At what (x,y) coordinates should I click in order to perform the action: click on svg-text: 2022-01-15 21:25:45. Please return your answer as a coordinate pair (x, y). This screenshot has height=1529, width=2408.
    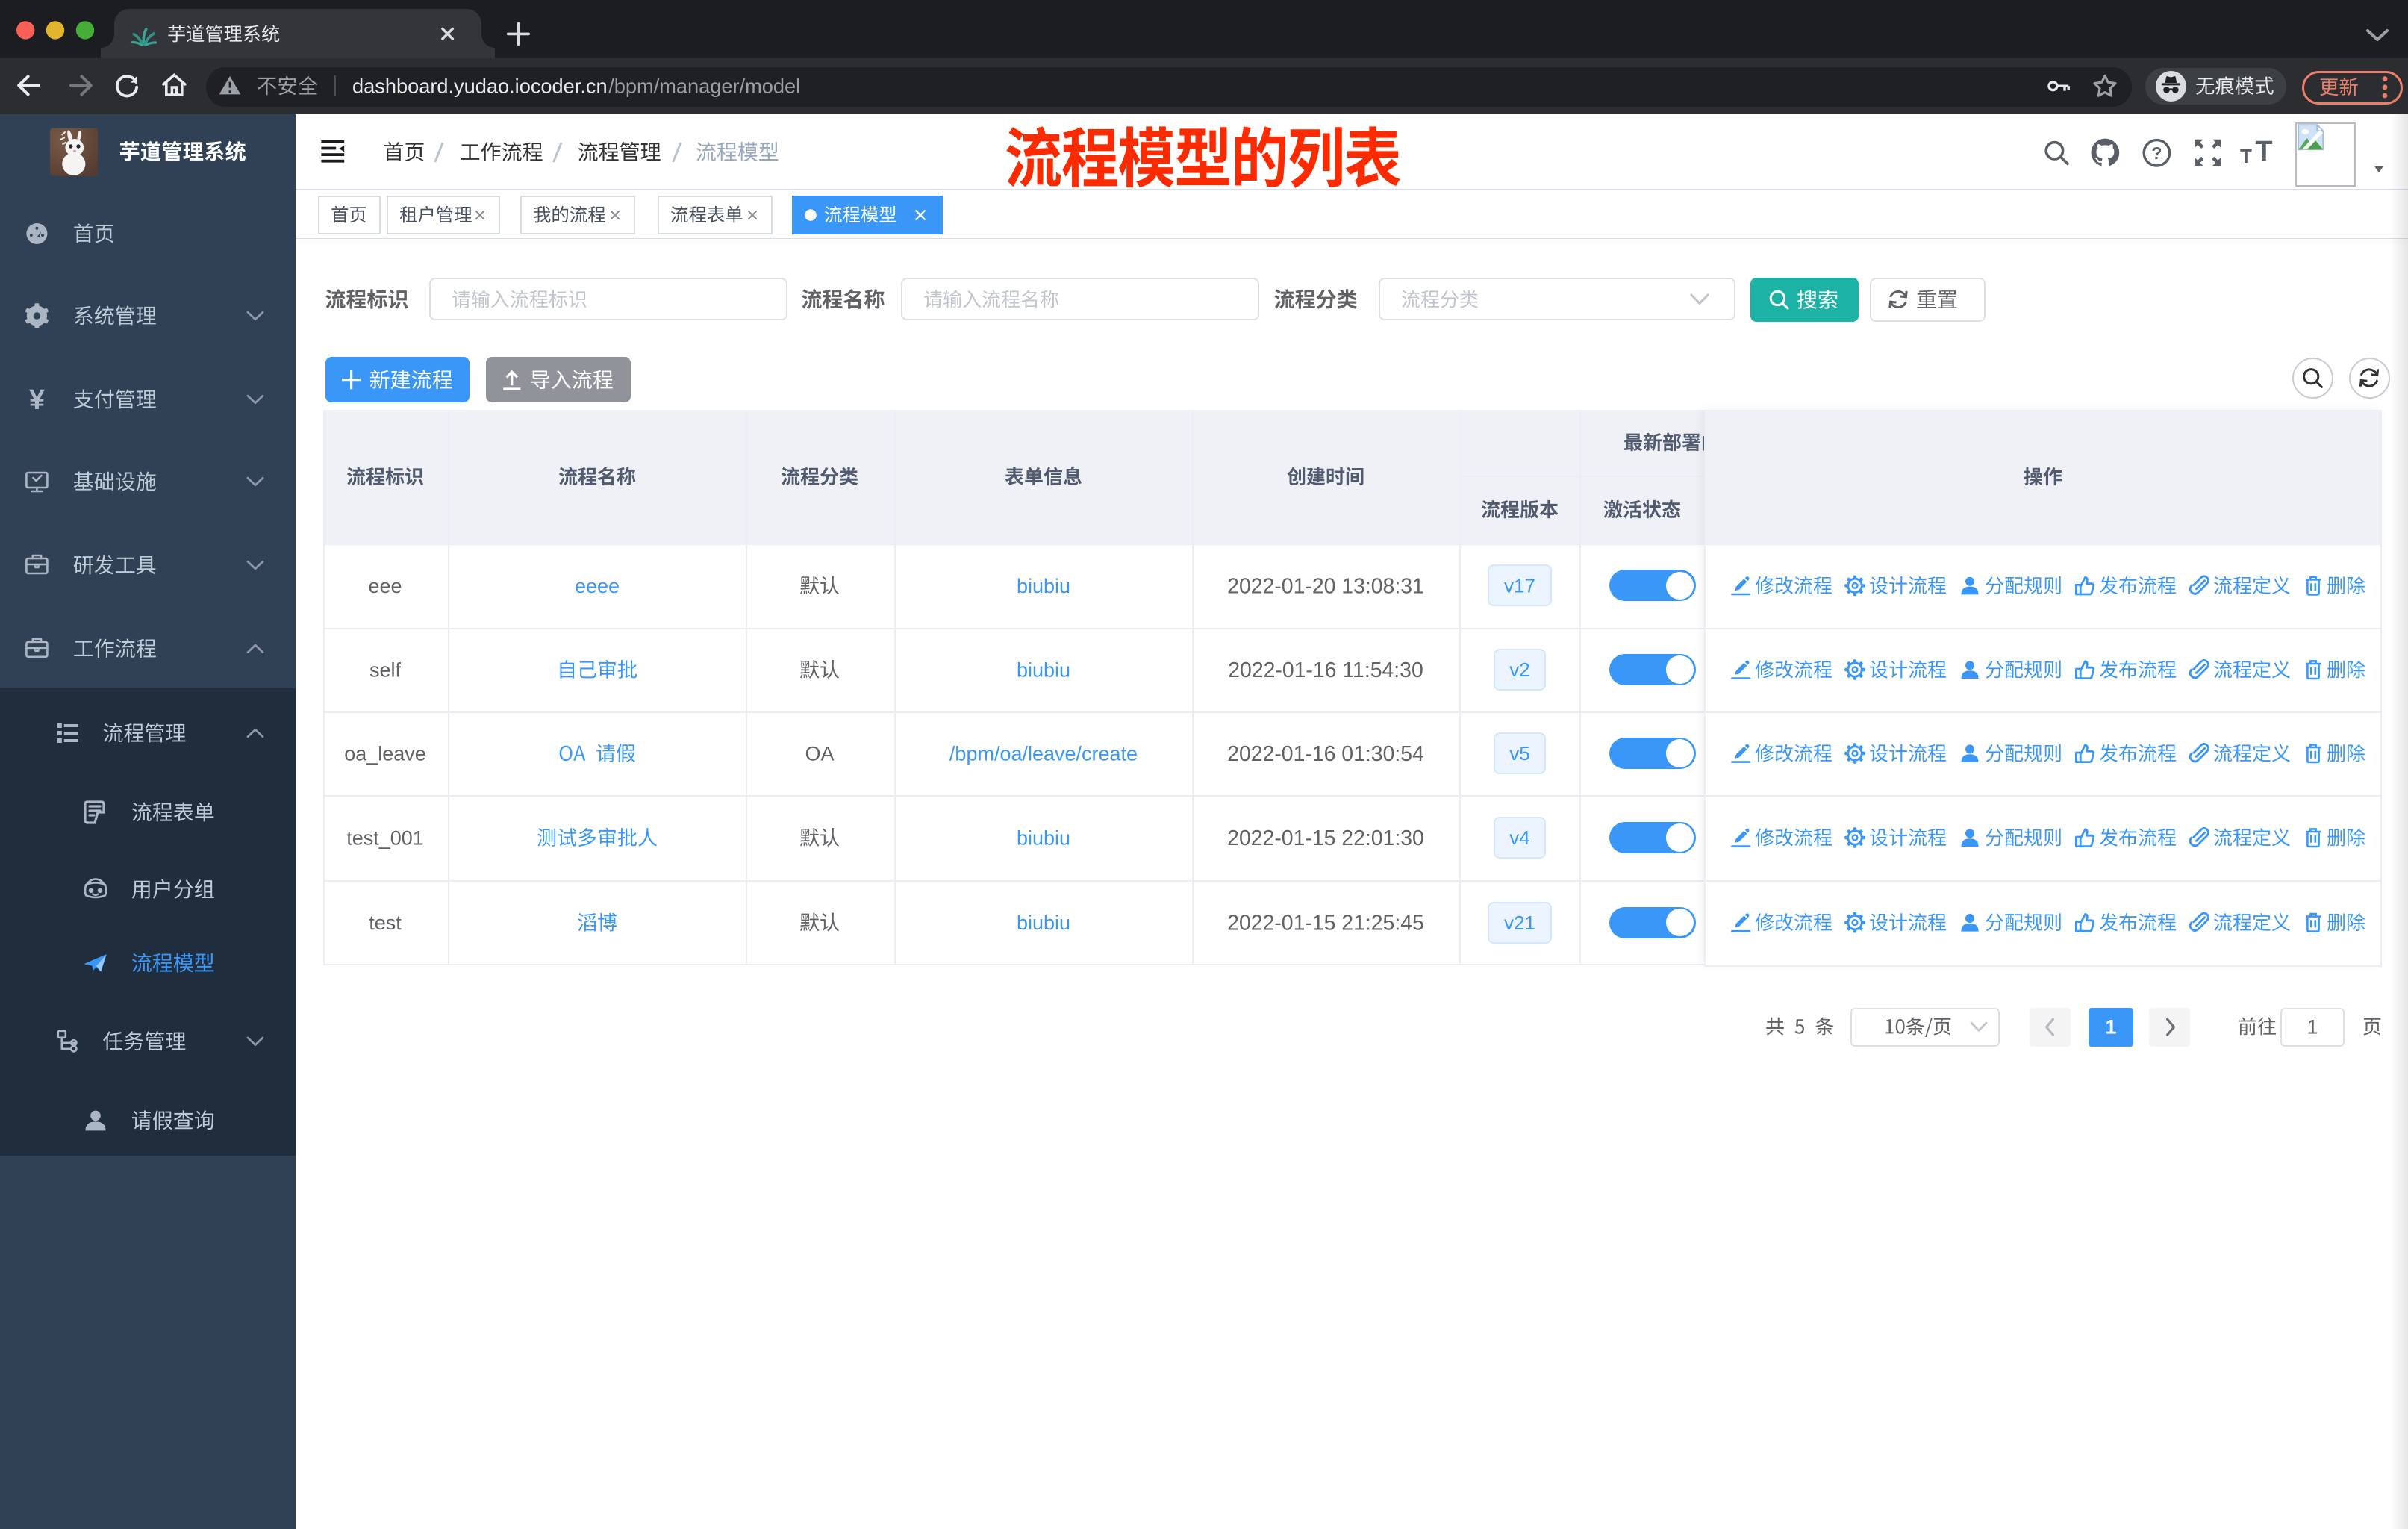
    Looking at the image, I should click on (1325, 924).